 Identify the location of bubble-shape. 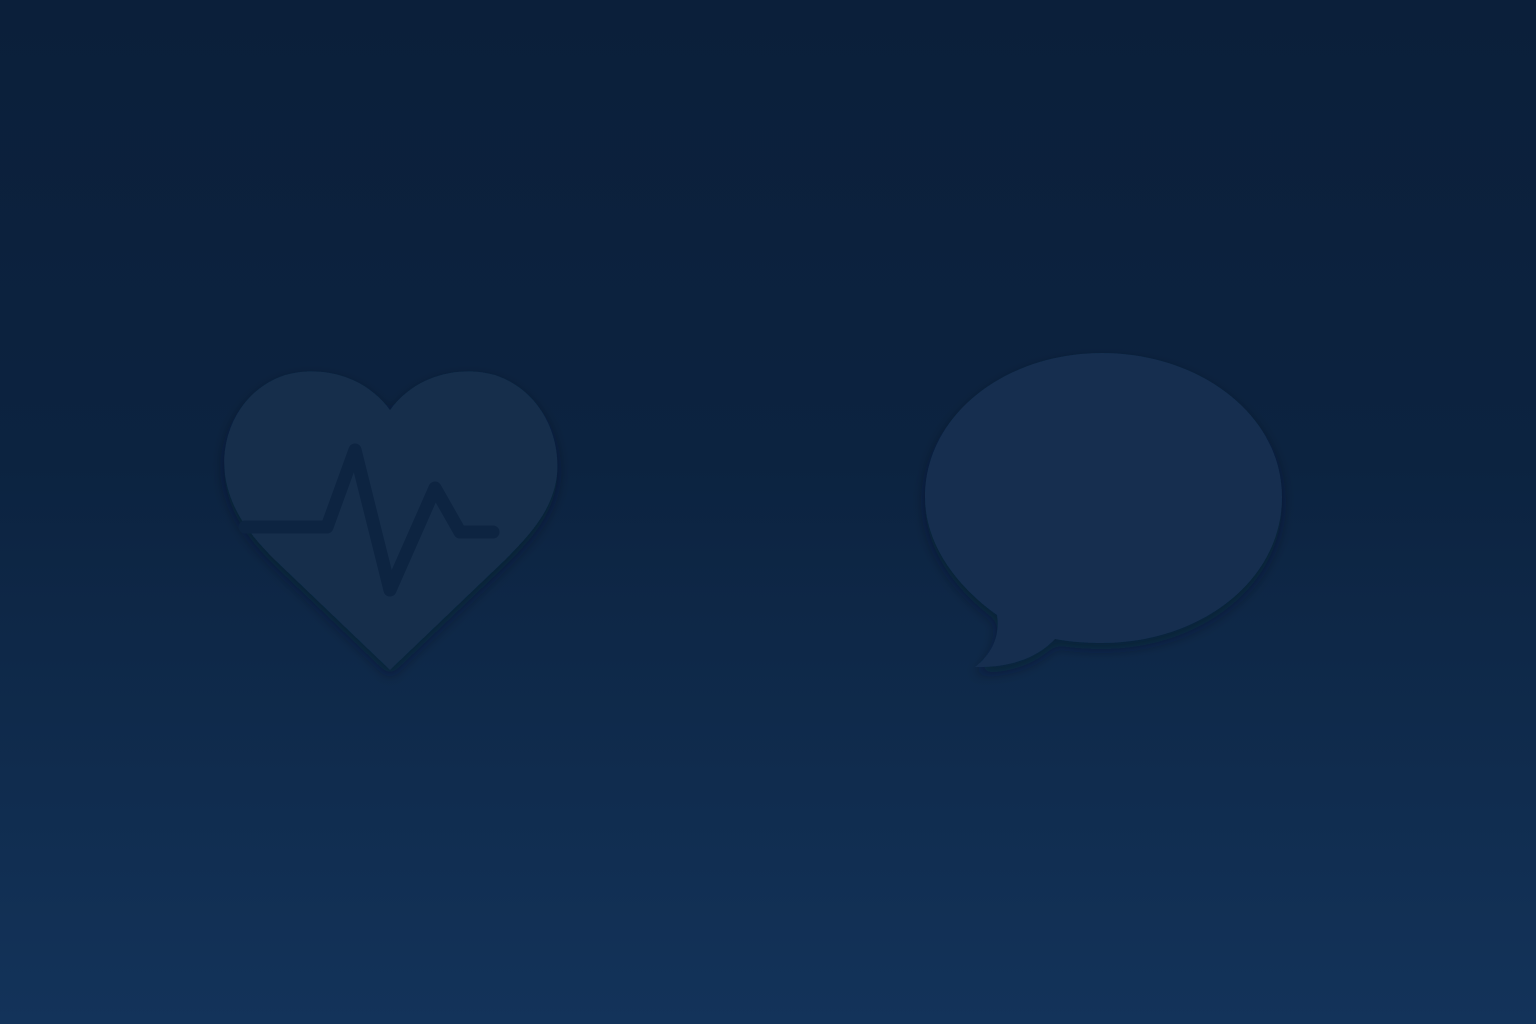
(1103, 510).